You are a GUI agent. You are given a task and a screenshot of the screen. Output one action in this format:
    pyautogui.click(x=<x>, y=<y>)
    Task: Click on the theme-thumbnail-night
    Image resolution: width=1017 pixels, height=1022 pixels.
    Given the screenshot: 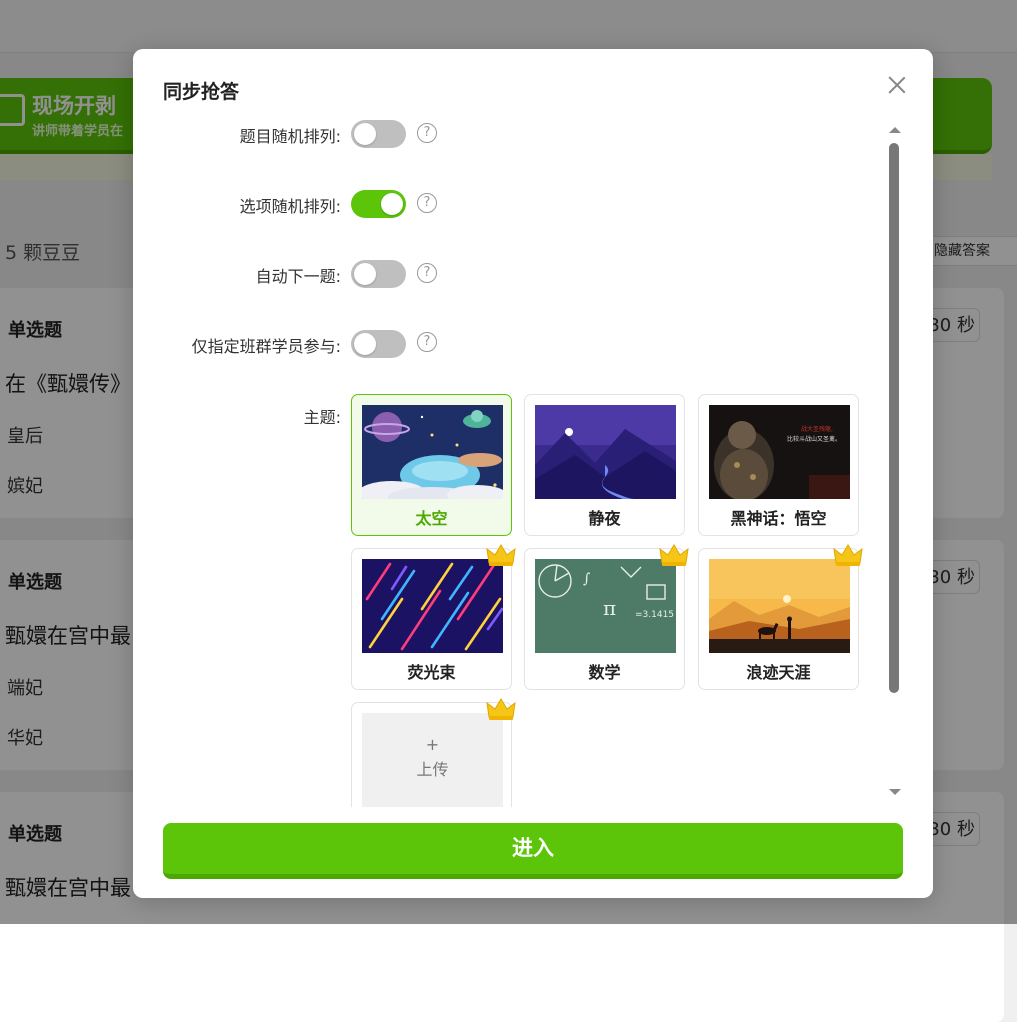 What is the action you would take?
    pyautogui.click(x=605, y=452)
    